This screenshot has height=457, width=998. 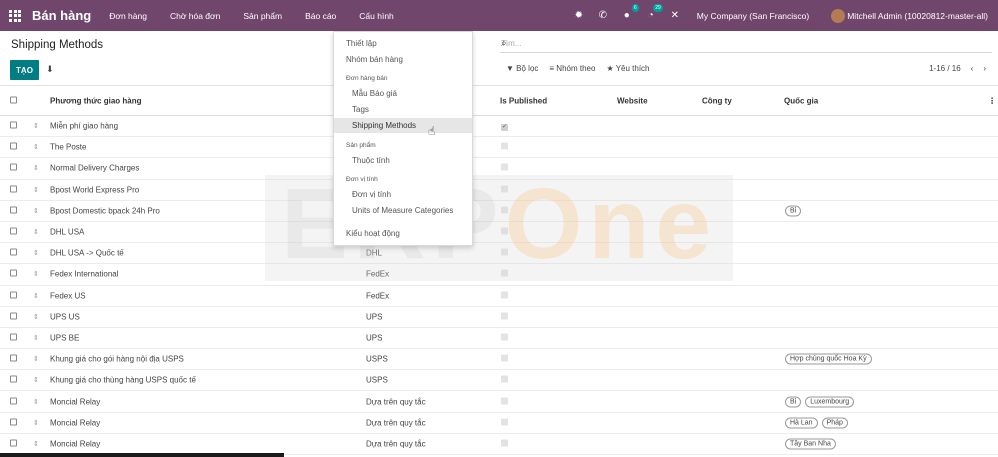 What do you see at coordinates (415, 233) in the screenshot?
I see `dropdown-activity-types: Kiểu hoạt động` at bounding box center [415, 233].